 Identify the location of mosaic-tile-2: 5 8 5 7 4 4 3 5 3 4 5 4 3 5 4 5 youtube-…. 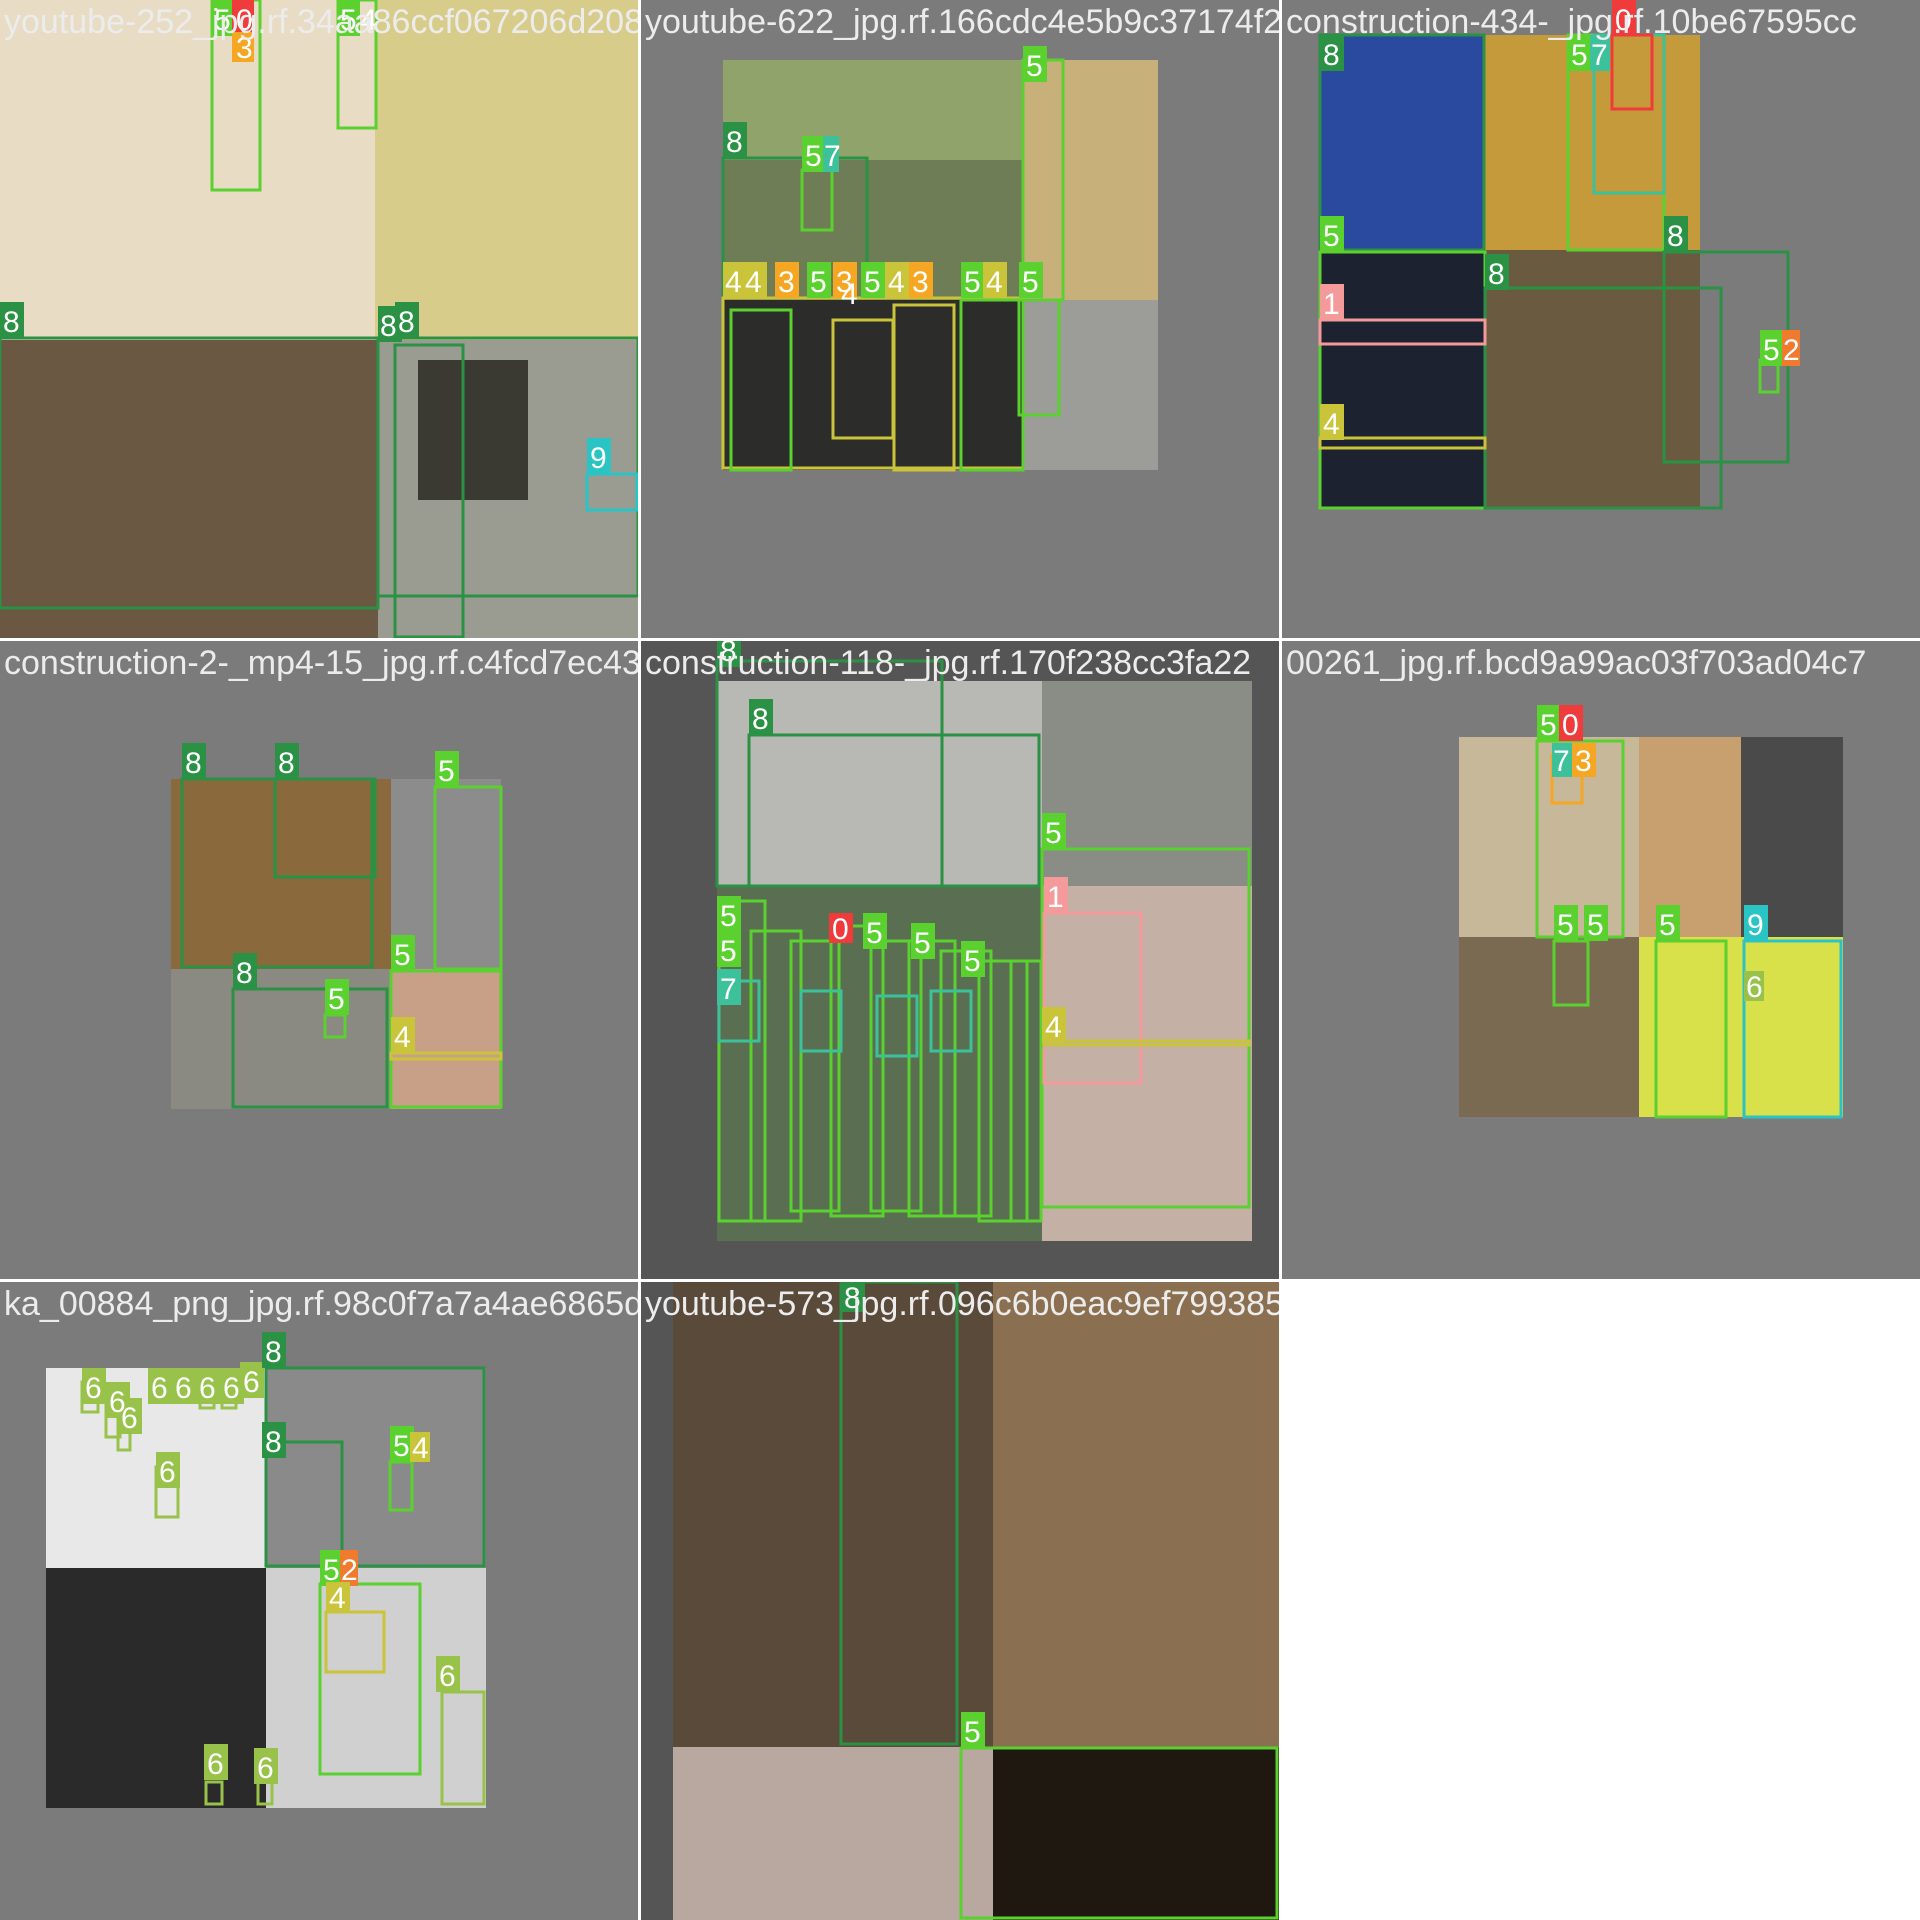
(960, 319).